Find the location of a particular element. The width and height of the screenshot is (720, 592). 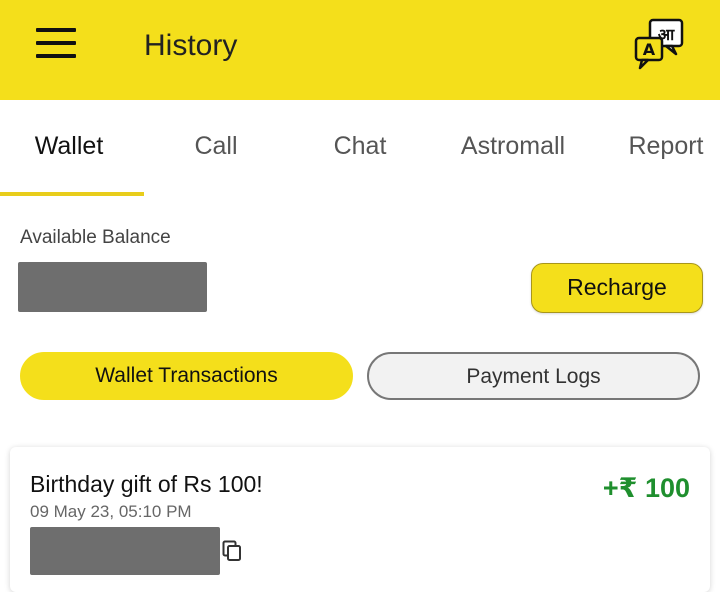

page-title: History is located at coordinates (191, 45).